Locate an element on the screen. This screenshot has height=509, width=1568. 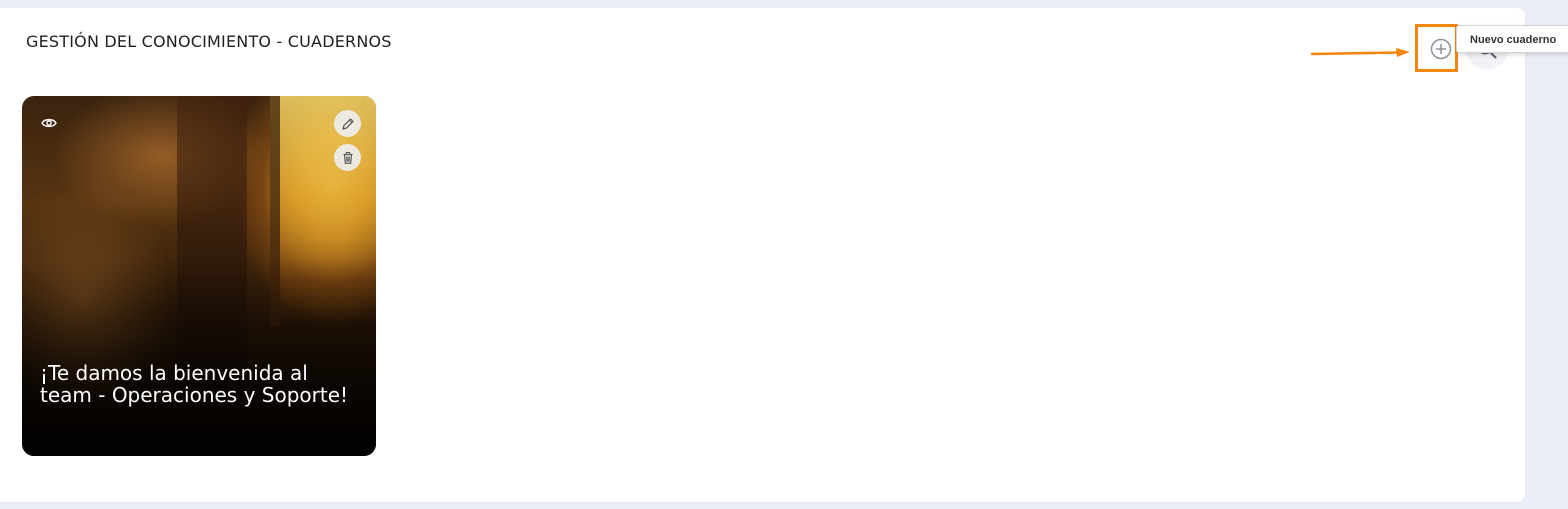
edit-notebook-button is located at coordinates (347, 123).